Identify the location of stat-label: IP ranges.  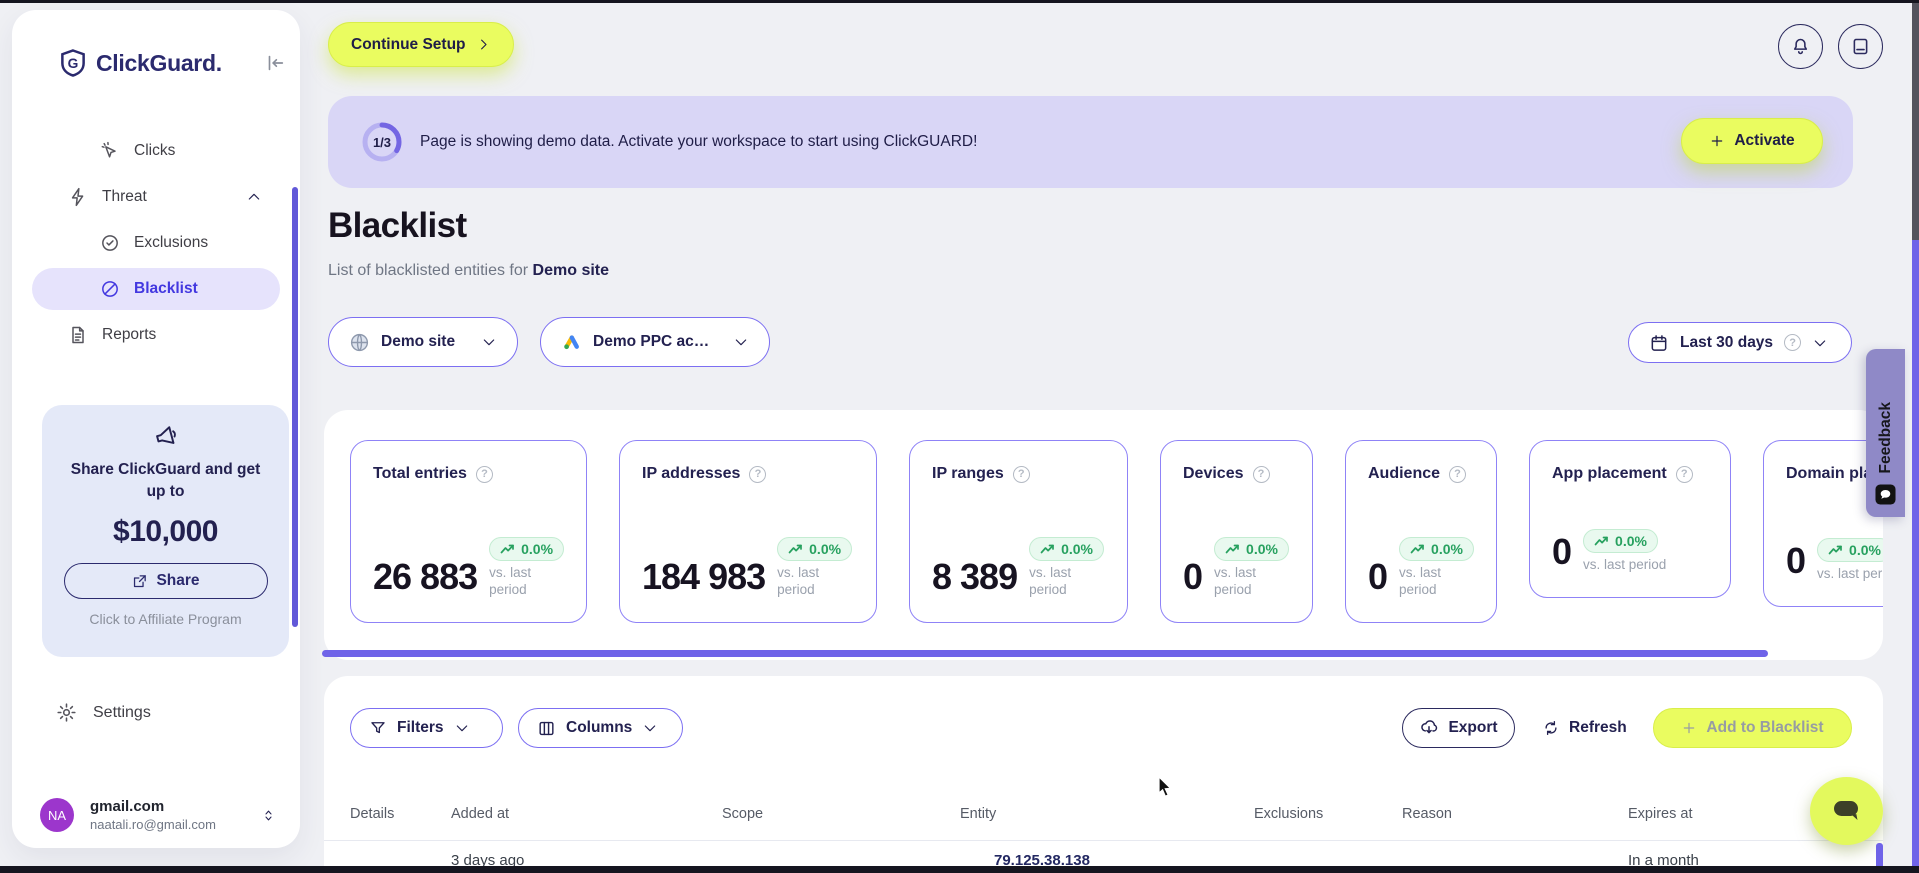
(968, 473).